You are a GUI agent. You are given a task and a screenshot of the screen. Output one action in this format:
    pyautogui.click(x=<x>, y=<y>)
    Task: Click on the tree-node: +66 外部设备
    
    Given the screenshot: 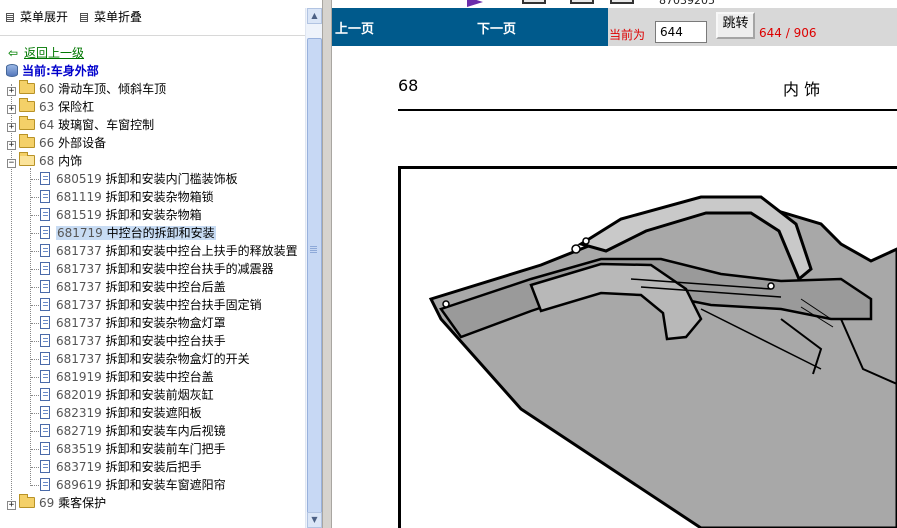 What is the action you would take?
    pyautogui.click(x=56, y=143)
    